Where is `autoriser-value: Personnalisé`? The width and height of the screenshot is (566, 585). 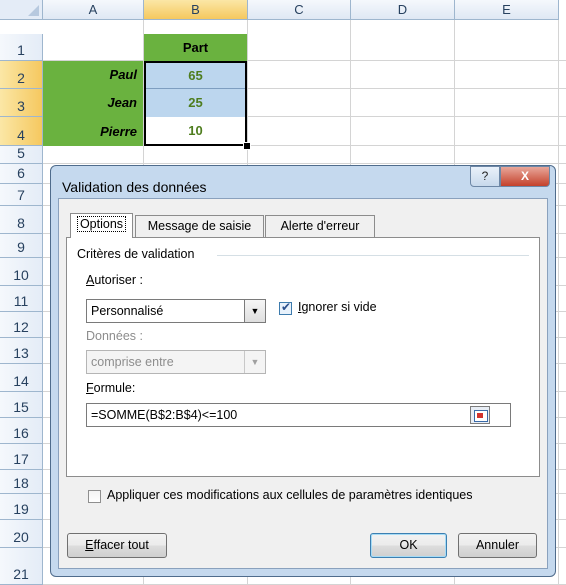 autoriser-value: Personnalisé is located at coordinates (127, 311).